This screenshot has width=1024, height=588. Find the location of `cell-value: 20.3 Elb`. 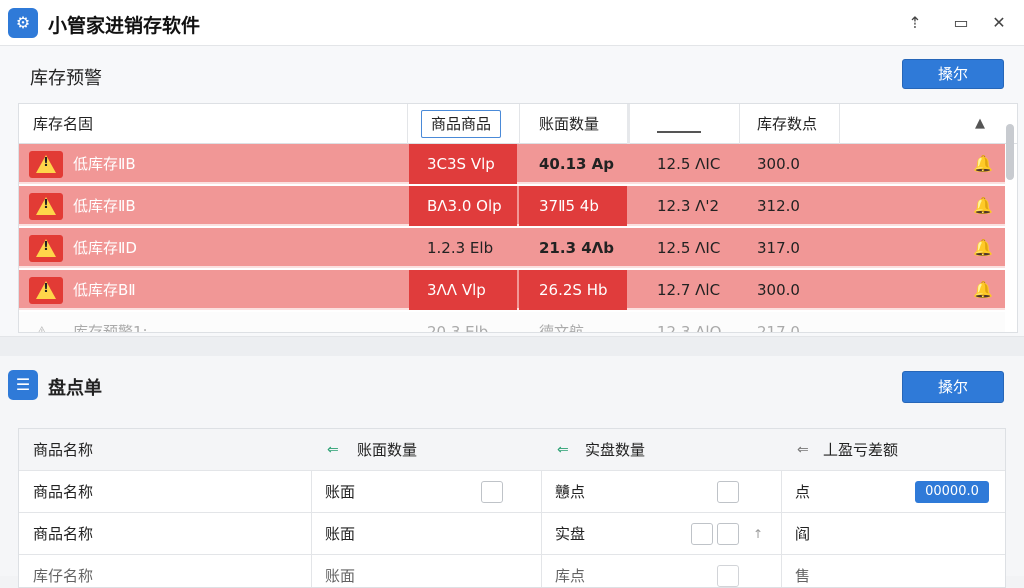

cell-value: 20.3 Elb is located at coordinates (458, 328).